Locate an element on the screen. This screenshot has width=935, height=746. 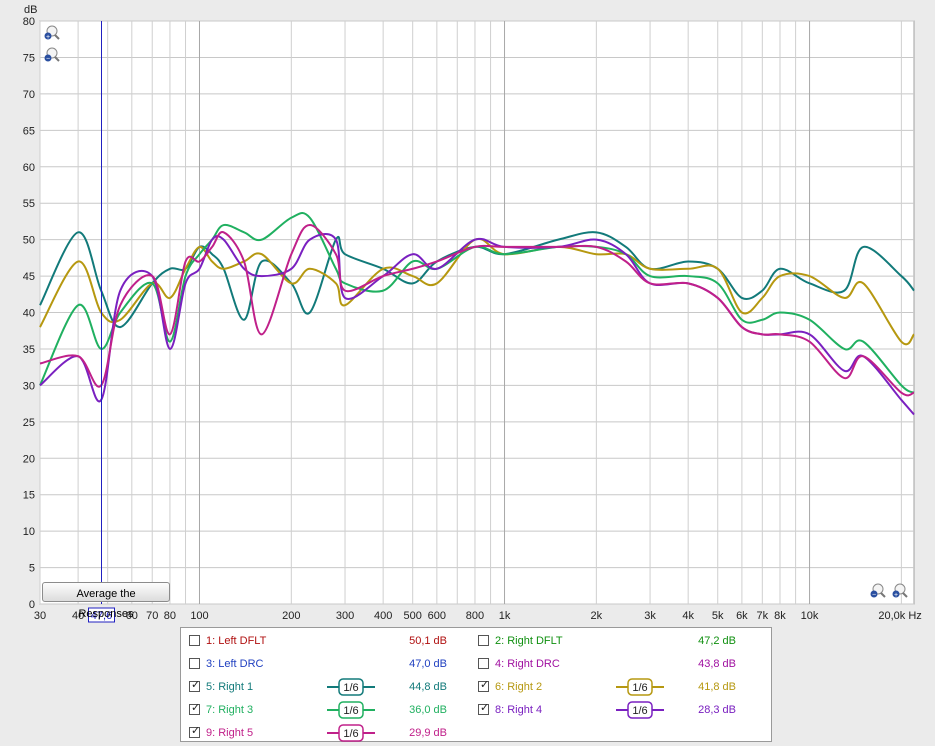
legend-item: ✓ 7: Right 3 1/6 36,0 dB is located at coordinates (330, 710).